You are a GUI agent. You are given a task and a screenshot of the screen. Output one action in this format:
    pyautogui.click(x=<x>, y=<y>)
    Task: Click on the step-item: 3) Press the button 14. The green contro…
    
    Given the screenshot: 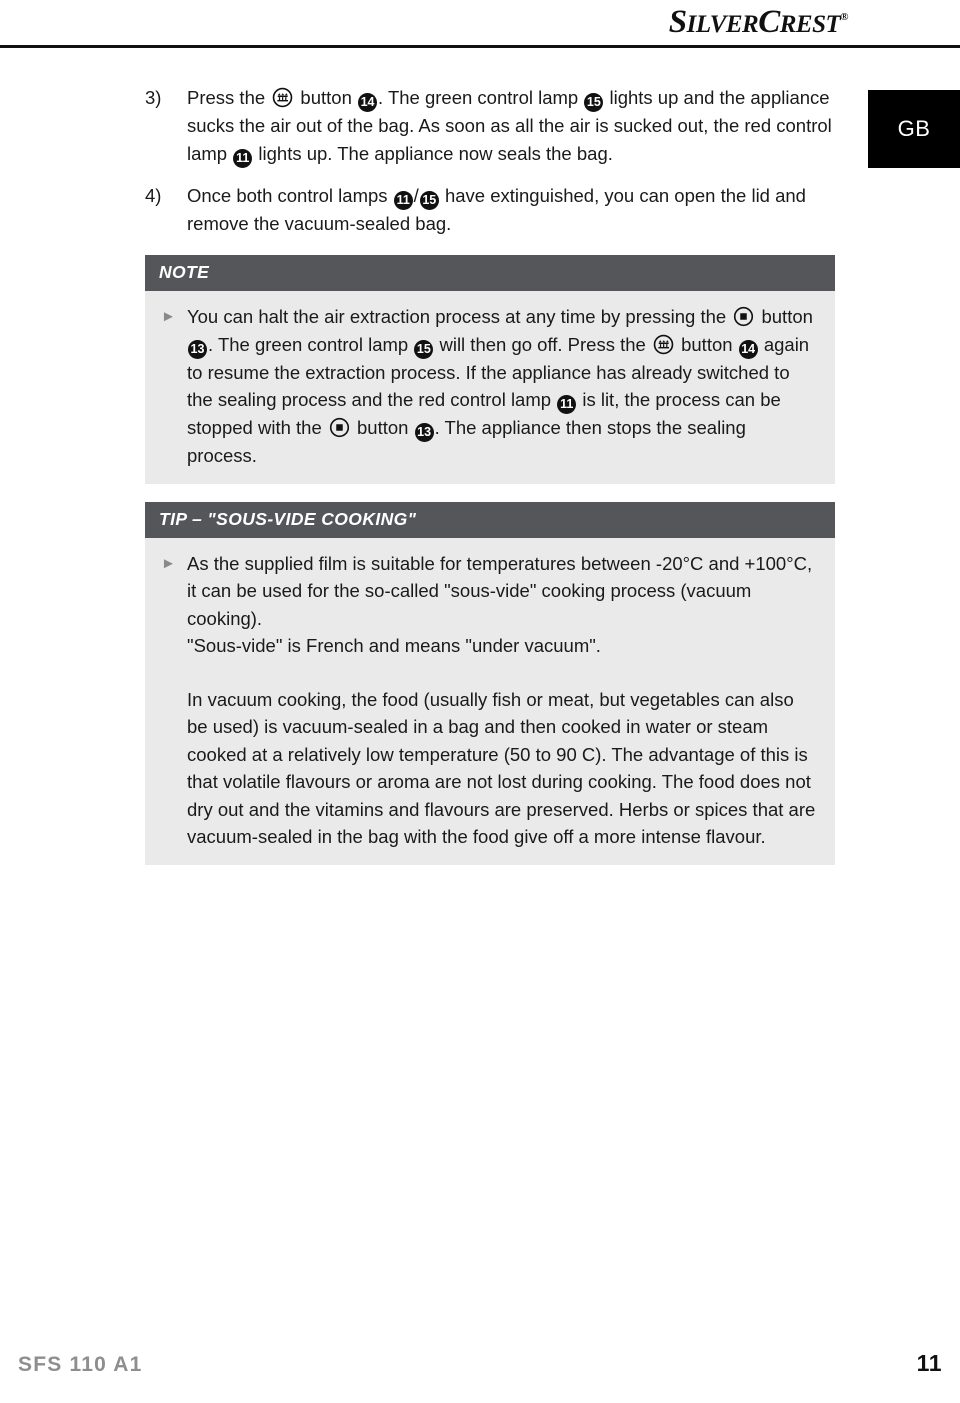 What is the action you would take?
    pyautogui.click(x=490, y=126)
    